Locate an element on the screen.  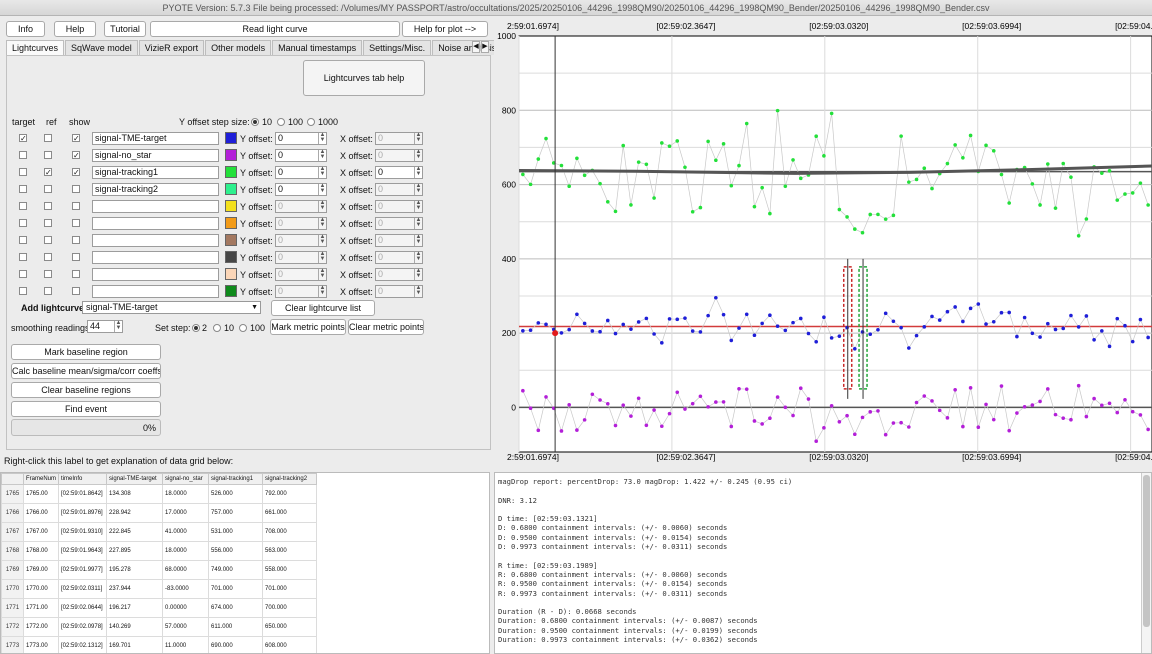
grid-cell: 195.278 is located at coordinates (135, 570).